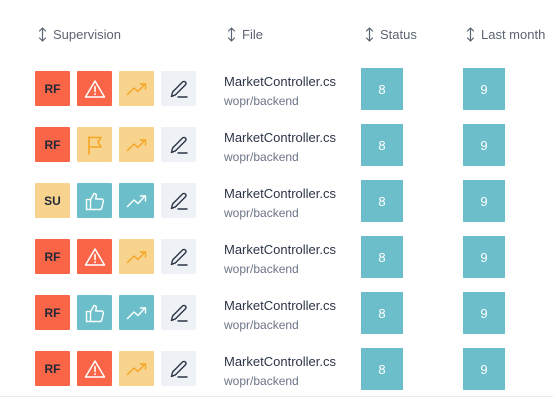  I want to click on column-header-last-month: Last month, so click(505, 34).